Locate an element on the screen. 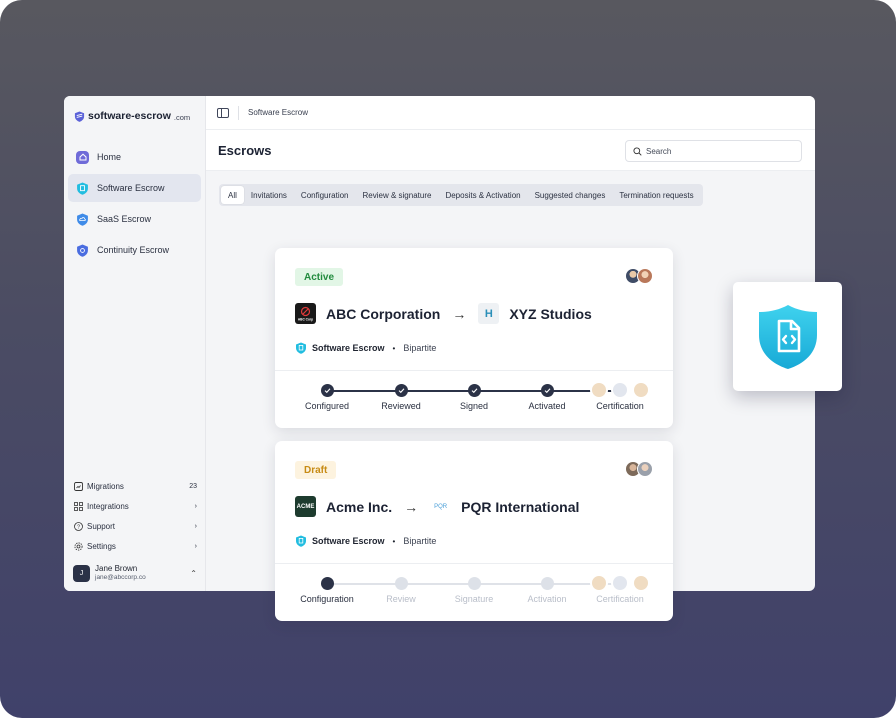 The image size is (896, 718). from-party-name: Acme Inc. is located at coordinates (359, 506).